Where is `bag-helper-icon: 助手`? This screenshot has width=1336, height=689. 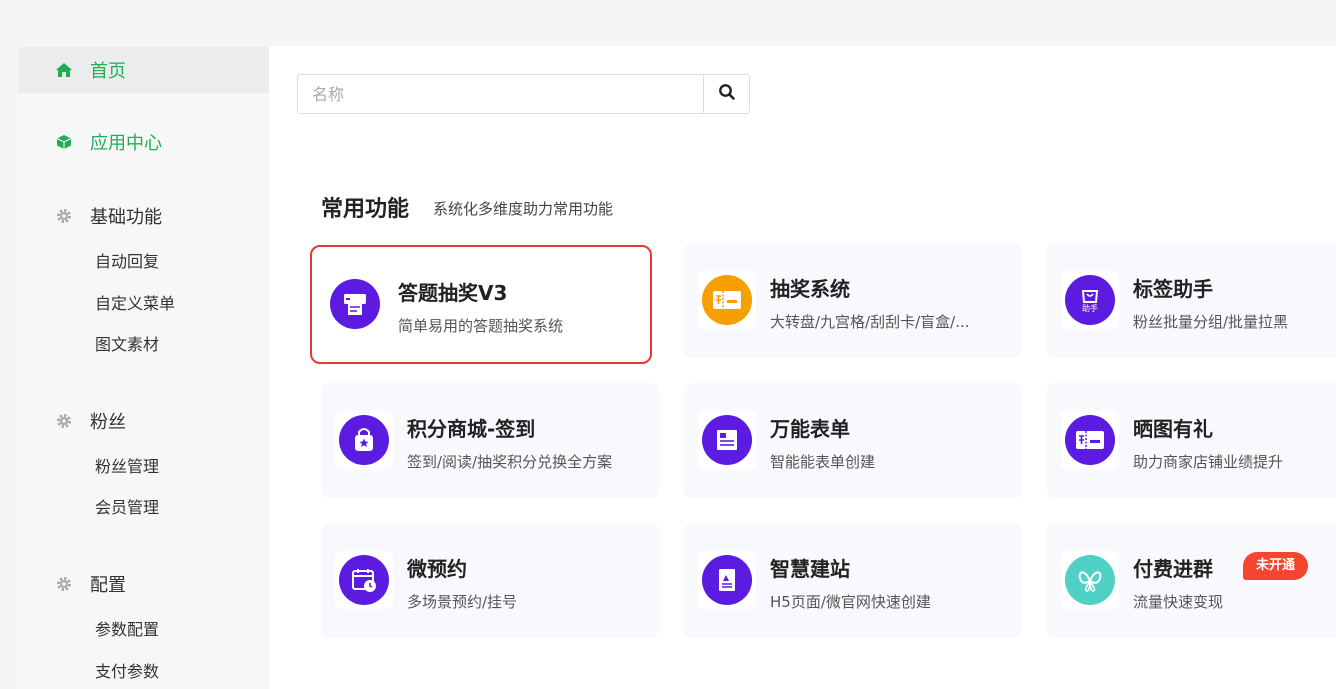 bag-helper-icon: 助手 is located at coordinates (1090, 300).